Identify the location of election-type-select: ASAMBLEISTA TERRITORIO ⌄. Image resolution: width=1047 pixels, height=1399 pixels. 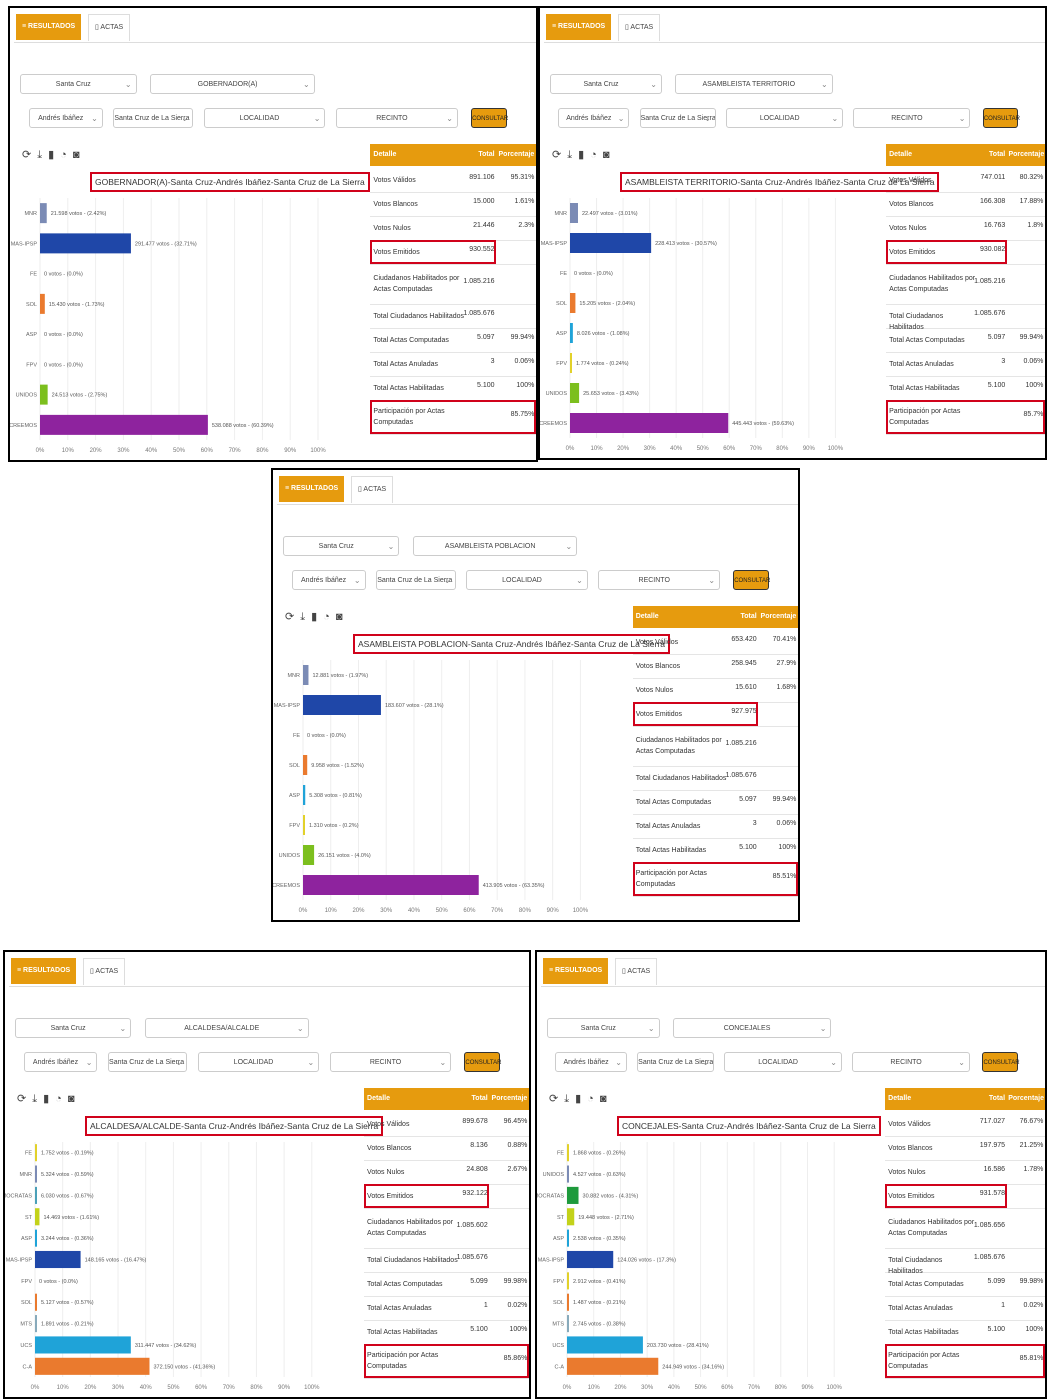
(753, 84).